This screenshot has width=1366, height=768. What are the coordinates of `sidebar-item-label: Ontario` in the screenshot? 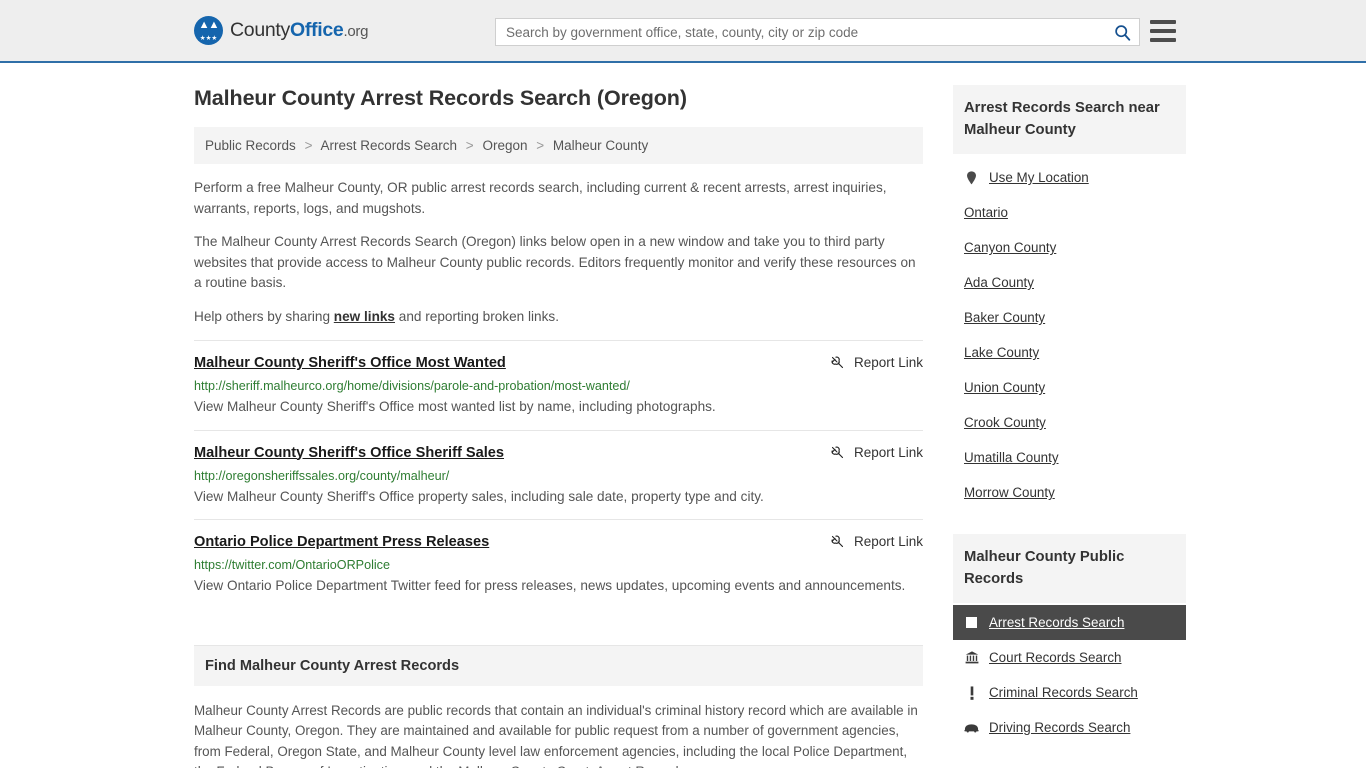 It's located at (986, 212).